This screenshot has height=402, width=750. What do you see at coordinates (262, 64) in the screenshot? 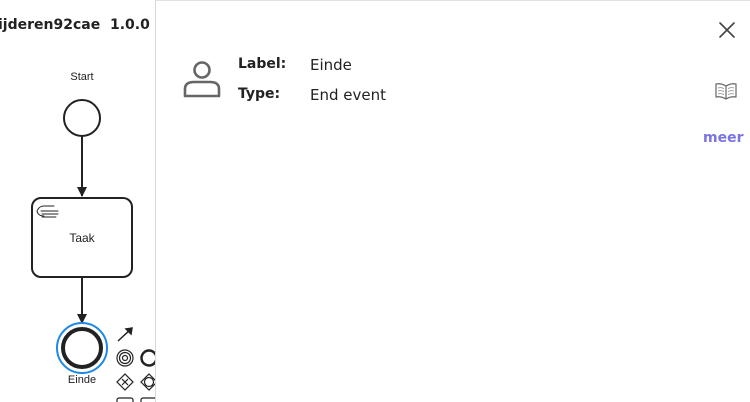
I see `label-key: Label:` at bounding box center [262, 64].